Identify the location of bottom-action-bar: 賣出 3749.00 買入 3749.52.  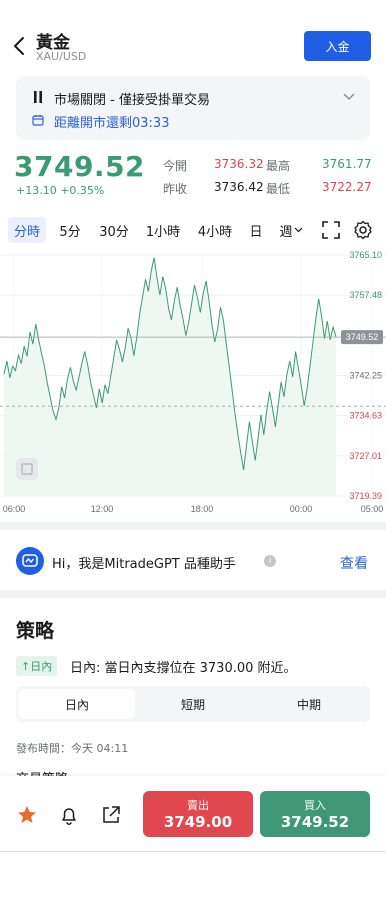
(193, 814).